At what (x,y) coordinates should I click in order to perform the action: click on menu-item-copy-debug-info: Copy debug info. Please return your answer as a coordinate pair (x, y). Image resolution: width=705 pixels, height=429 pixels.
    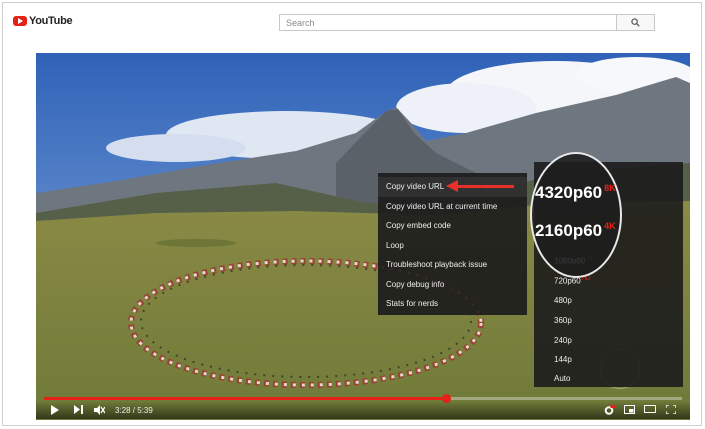
    Looking at the image, I should click on (452, 285).